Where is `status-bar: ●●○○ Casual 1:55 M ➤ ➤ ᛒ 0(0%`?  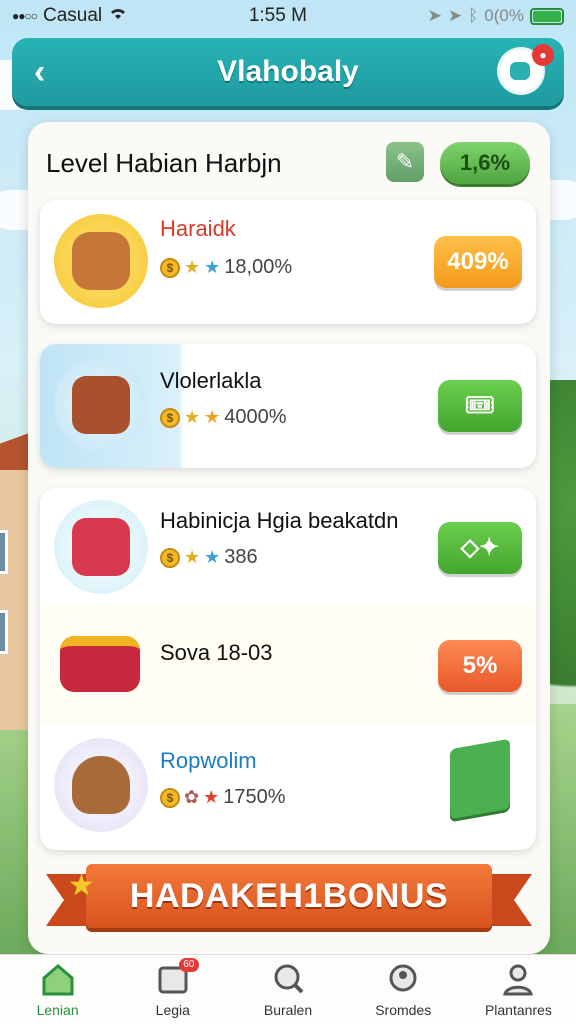
status-bar: ●●○○ Casual 1:55 M ➤ ➤ ᛒ 0(0% is located at coordinates (288, 16).